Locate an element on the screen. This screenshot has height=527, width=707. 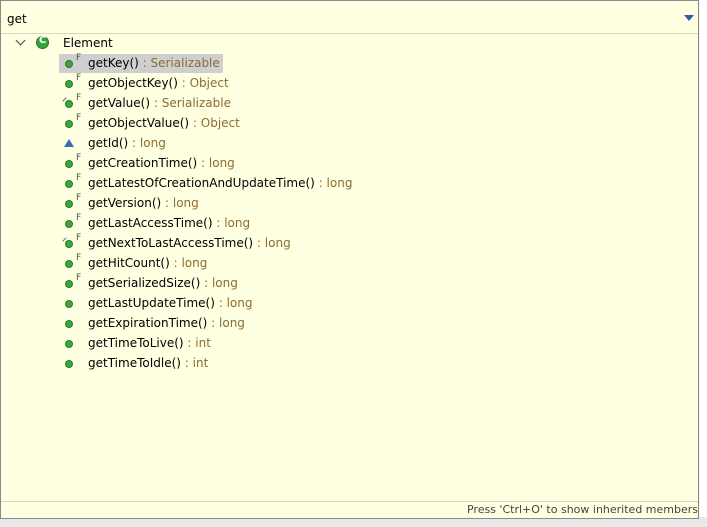
view-menu-arrow-icon is located at coordinates (689, 18).